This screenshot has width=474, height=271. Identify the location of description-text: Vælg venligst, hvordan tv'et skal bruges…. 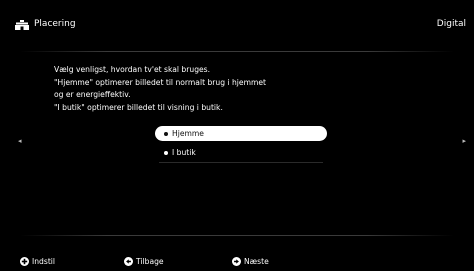
(204, 89).